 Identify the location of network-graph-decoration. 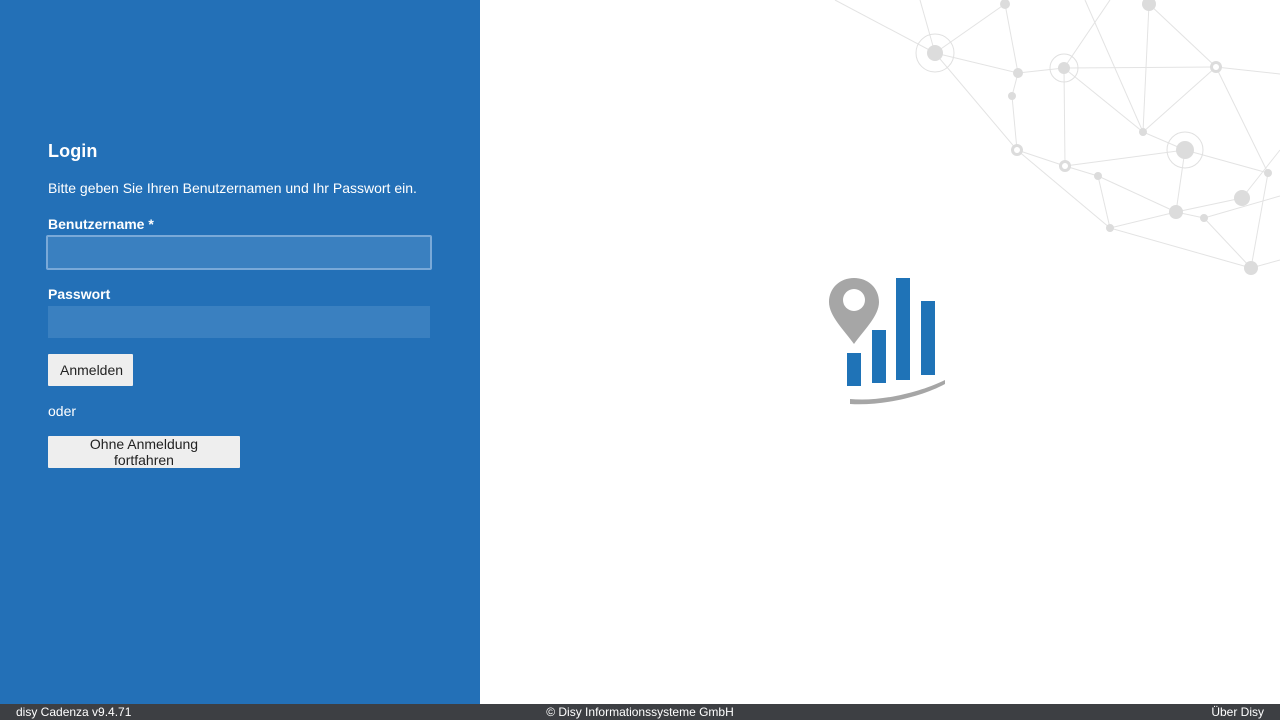
(1057, 137).